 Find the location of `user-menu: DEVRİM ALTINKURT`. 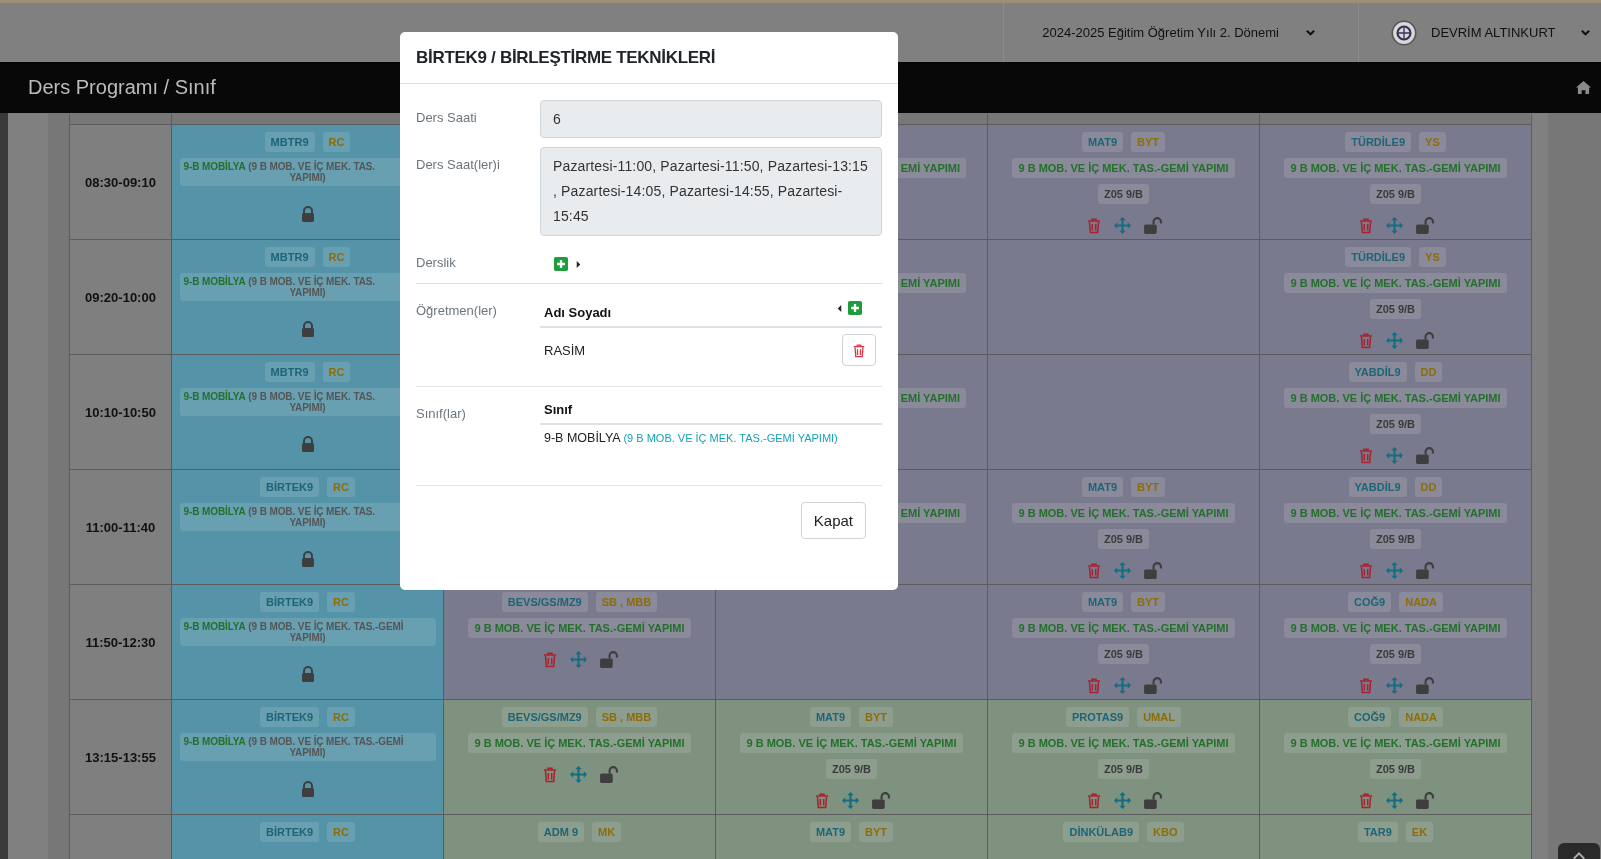

user-menu: DEVRİM ALTINKURT is located at coordinates (1480, 32).